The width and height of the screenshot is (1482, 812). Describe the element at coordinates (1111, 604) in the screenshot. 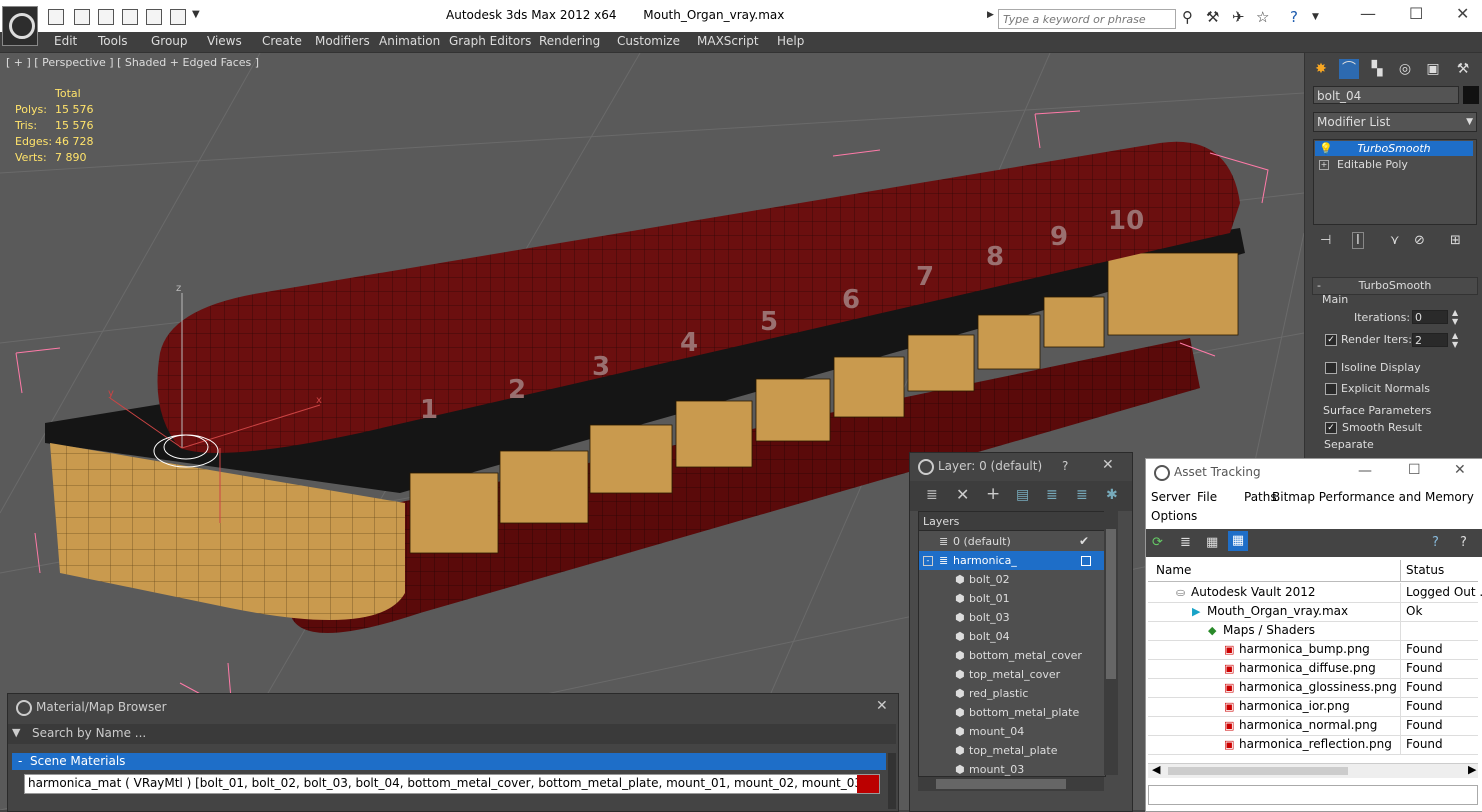

I see `layer-scrollbar-thumb` at that location.